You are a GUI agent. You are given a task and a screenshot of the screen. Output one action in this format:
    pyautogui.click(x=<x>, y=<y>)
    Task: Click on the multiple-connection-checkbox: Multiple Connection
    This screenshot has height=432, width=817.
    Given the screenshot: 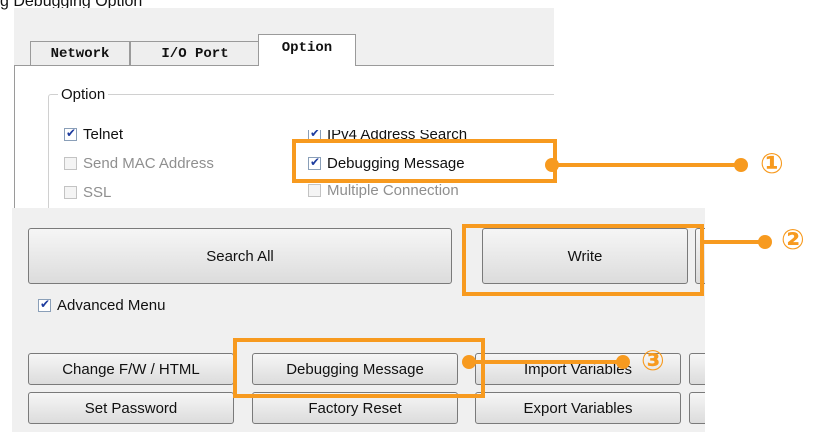 What is the action you would take?
    pyautogui.click(x=383, y=190)
    